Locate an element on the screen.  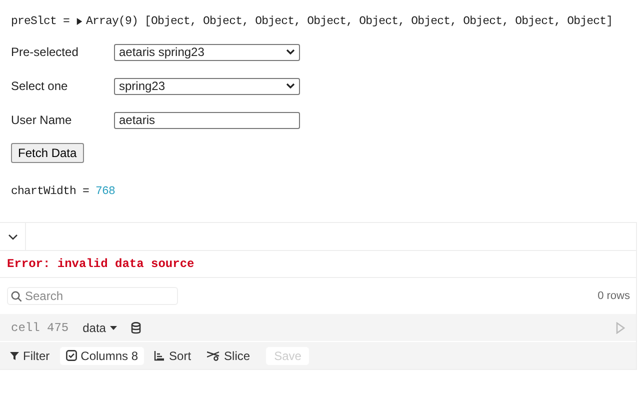
number-value: 768 is located at coordinates (106, 191).